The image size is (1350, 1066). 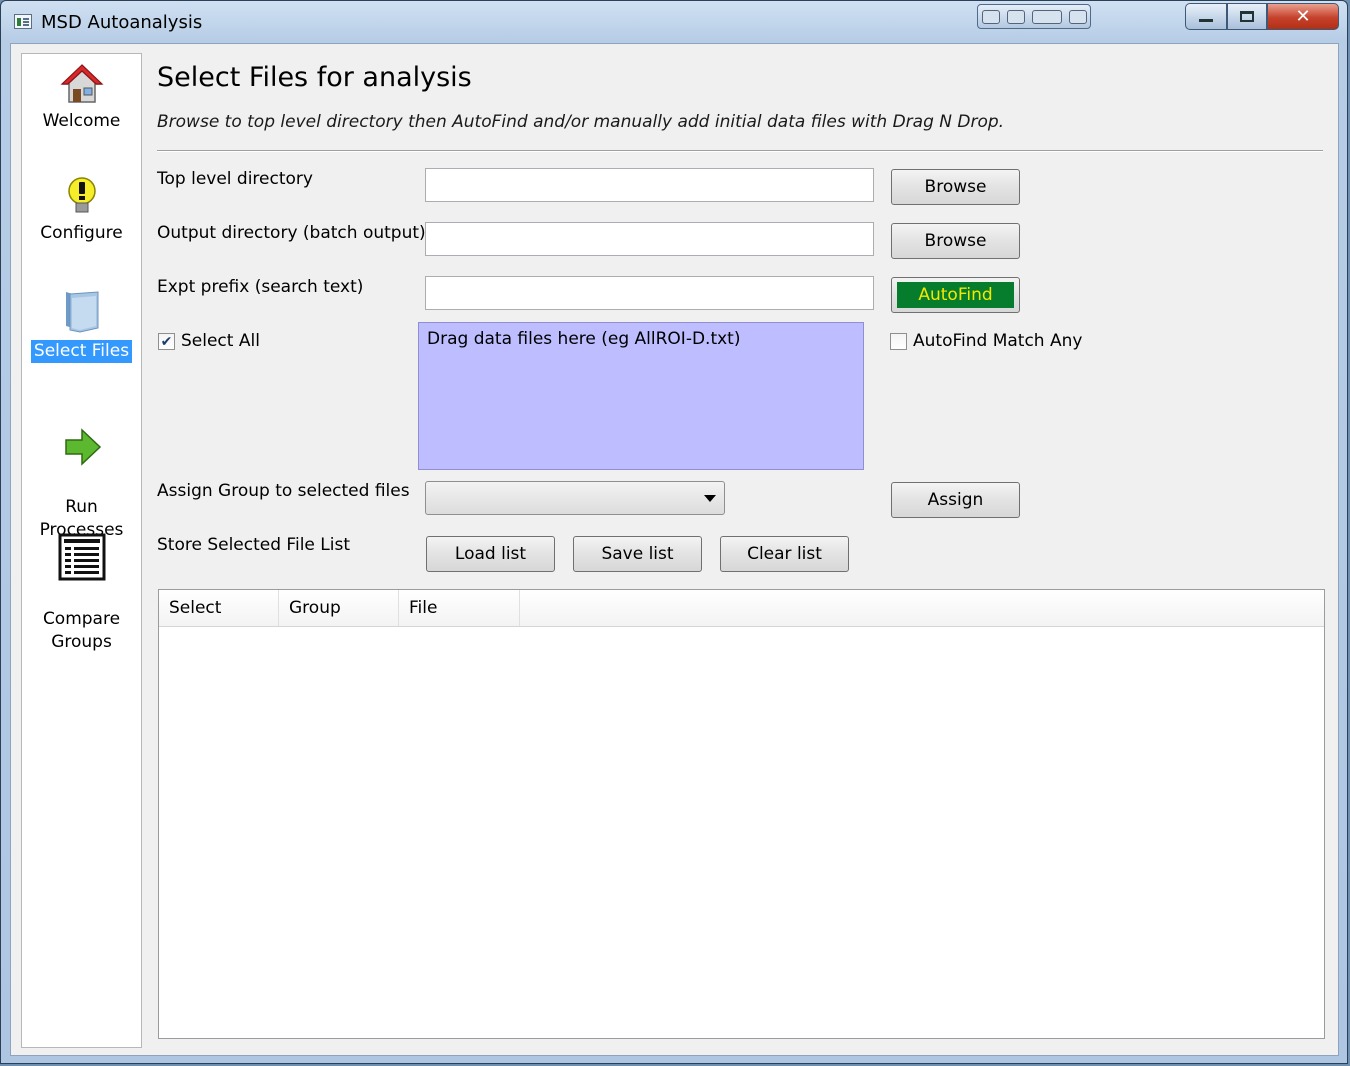 What do you see at coordinates (784, 554) in the screenshot?
I see `clear-list-button: Clear list` at bounding box center [784, 554].